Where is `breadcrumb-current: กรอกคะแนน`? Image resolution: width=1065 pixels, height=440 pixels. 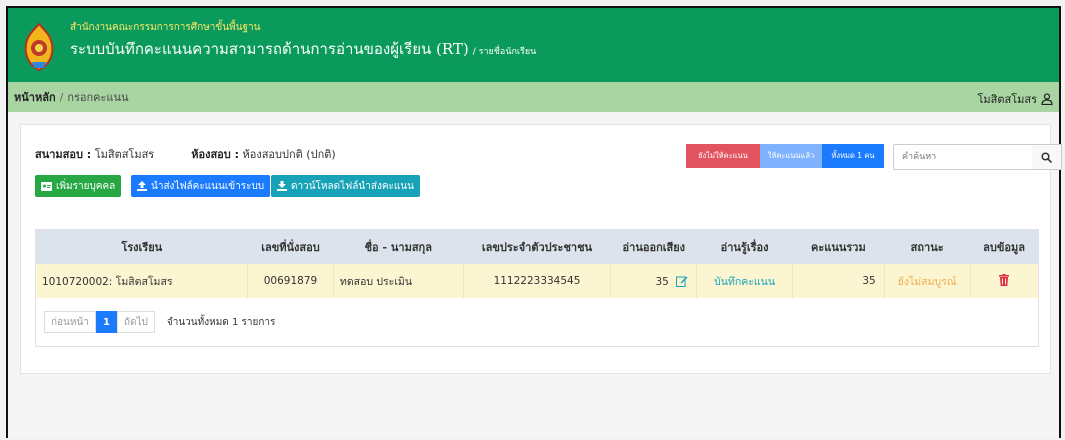
breadcrumb-current: กรอกคะแนน is located at coordinates (98, 97).